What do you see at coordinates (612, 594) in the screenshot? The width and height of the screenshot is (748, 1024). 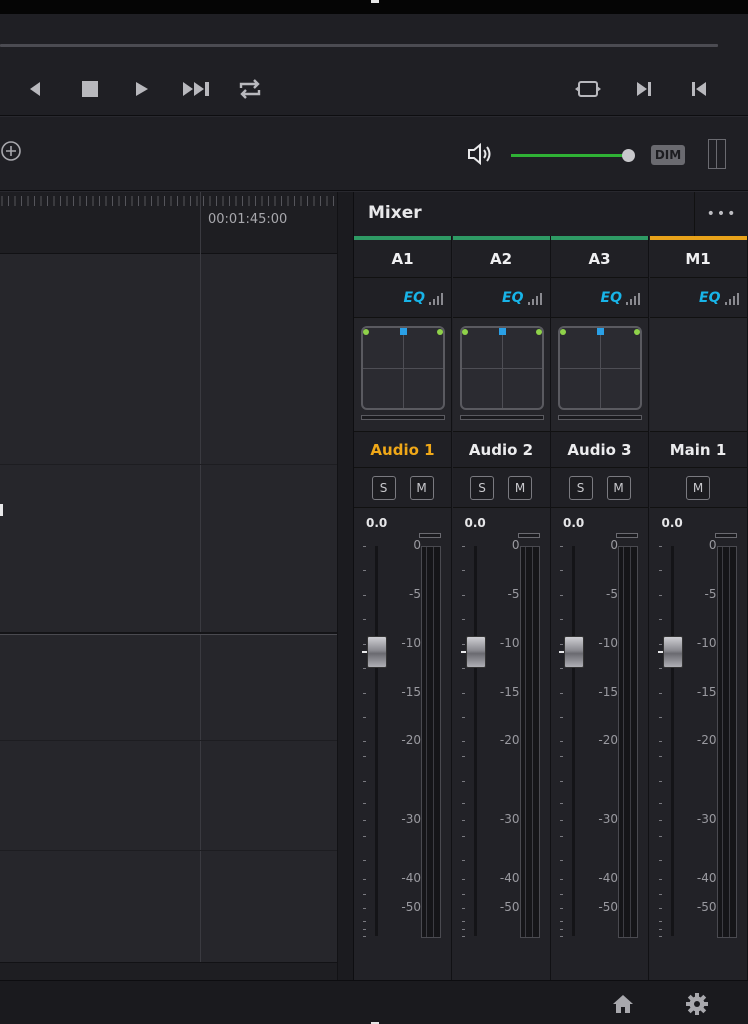 I see `fader-scale-label: -5` at bounding box center [612, 594].